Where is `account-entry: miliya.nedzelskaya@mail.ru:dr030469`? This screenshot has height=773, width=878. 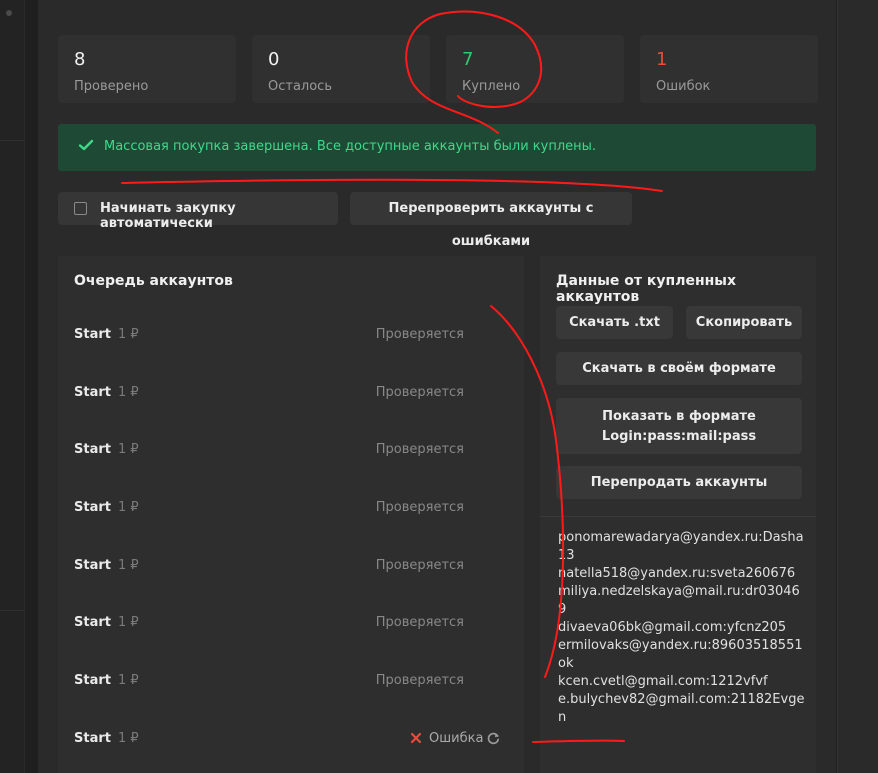 account-entry: miliya.nedzelskaya@mail.ru:dr030469 is located at coordinates (679, 600).